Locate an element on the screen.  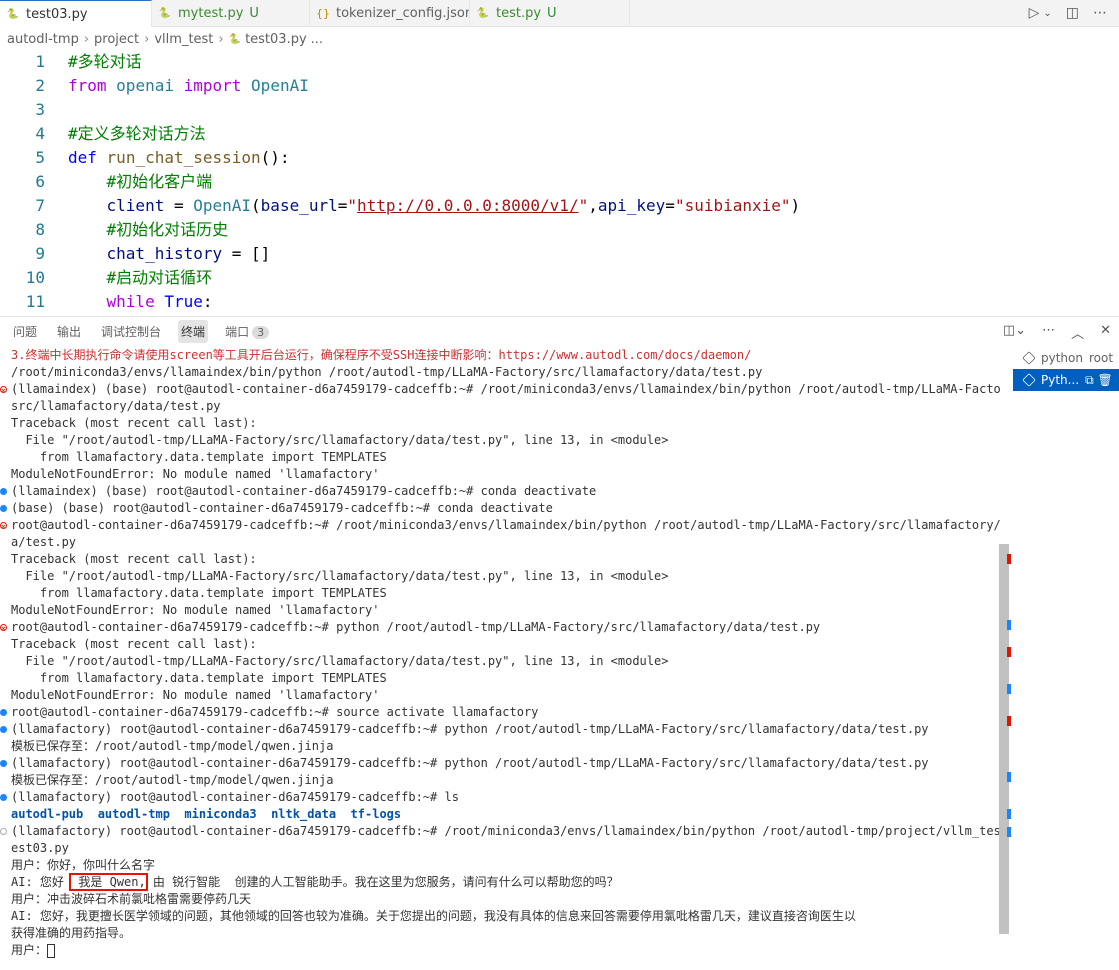
line-number: 1 is located at coordinates (40, 61).